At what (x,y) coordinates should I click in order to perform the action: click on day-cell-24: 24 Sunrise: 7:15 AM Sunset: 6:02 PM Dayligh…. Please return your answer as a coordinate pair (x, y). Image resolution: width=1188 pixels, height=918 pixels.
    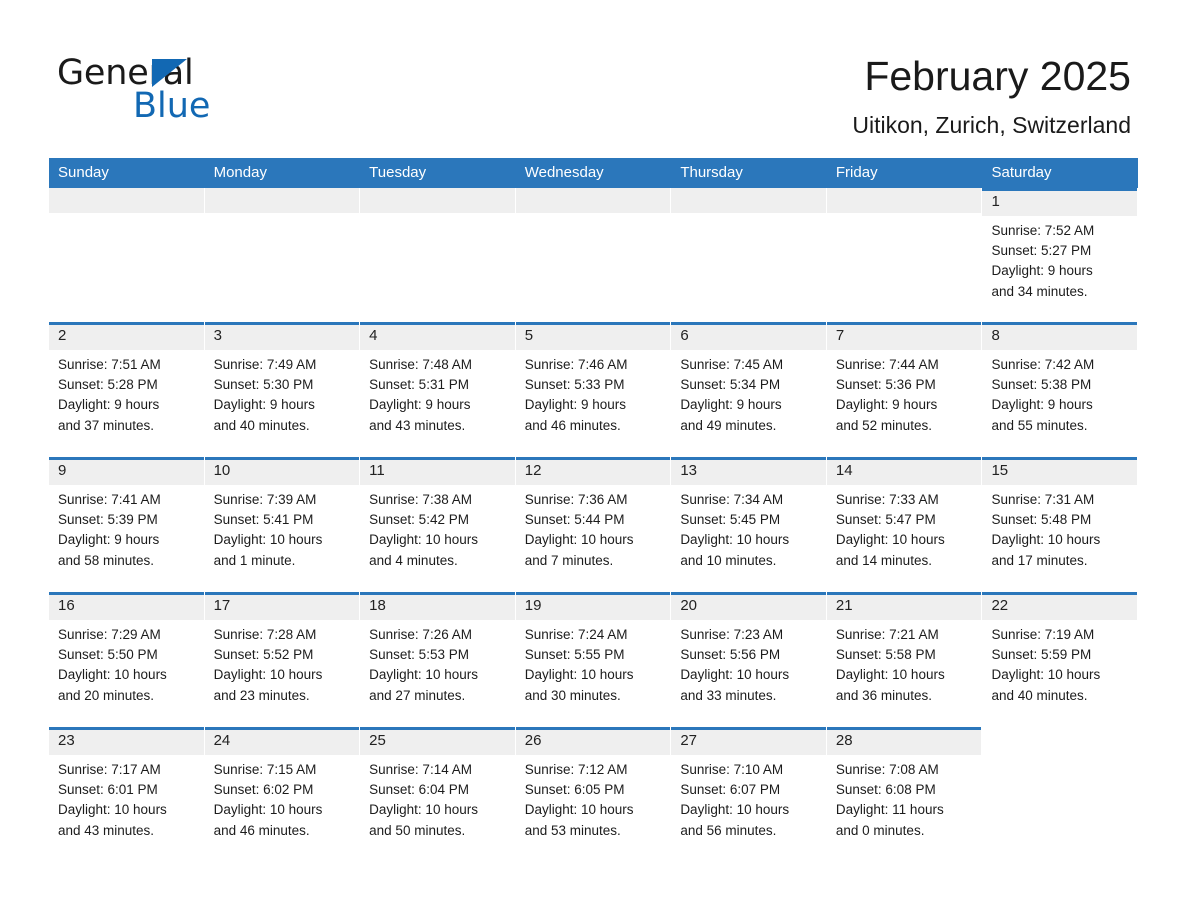
    Looking at the image, I should click on (282, 794).